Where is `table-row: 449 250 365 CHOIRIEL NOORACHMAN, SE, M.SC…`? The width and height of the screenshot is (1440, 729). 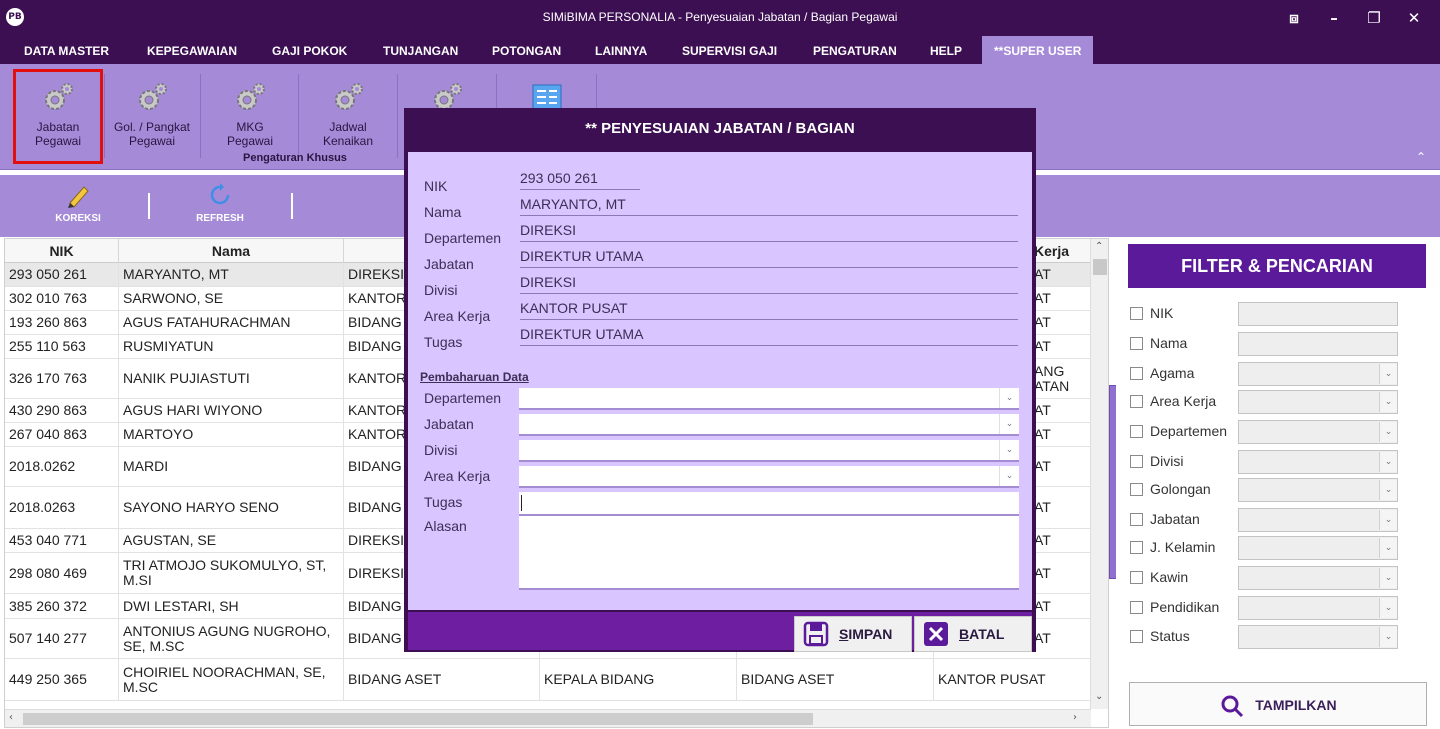
table-row: 449 250 365 CHOIRIEL NOORACHMAN, SE, M.SC… is located at coordinates (548, 680).